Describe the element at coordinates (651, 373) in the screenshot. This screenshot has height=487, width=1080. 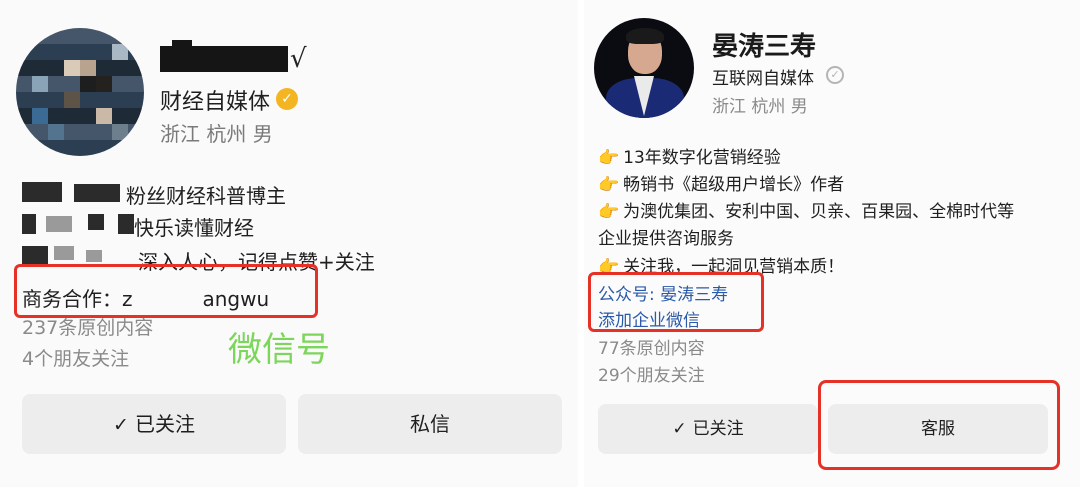
I see `friends-following-count: 29个朋友关注` at that location.